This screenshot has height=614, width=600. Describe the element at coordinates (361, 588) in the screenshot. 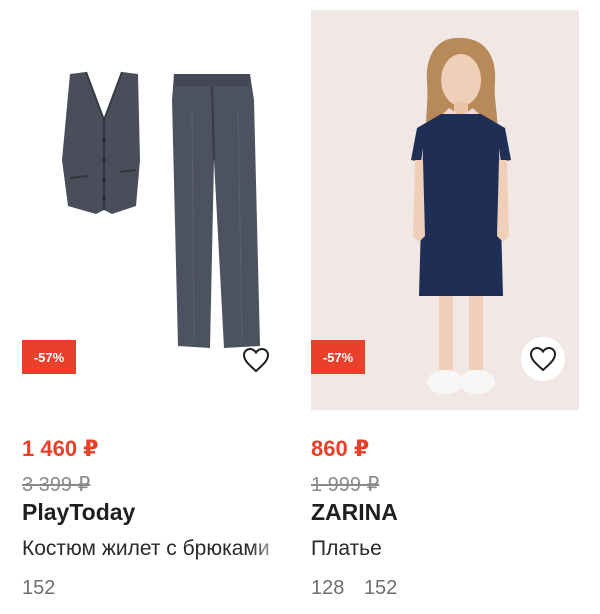

I see `size-list: 128 152` at that location.